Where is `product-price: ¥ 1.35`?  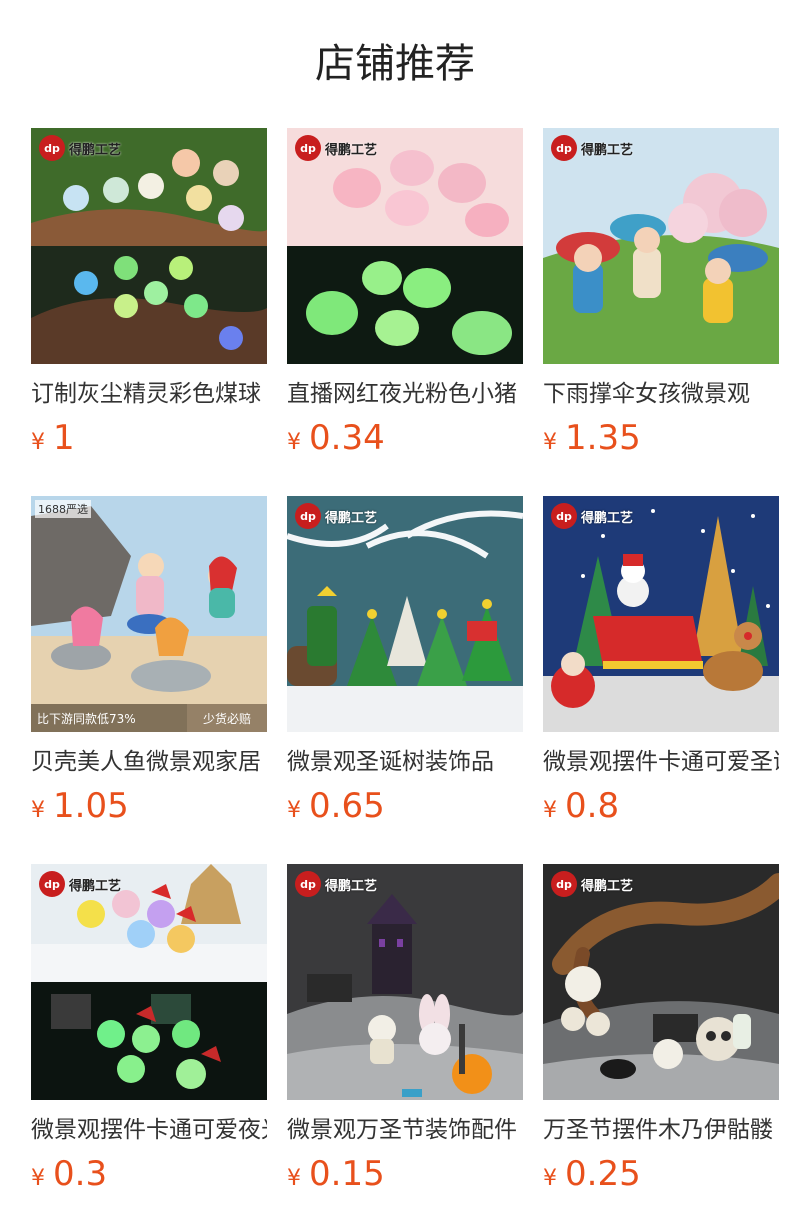
product-price: ¥ 1.35 is located at coordinates (661, 438).